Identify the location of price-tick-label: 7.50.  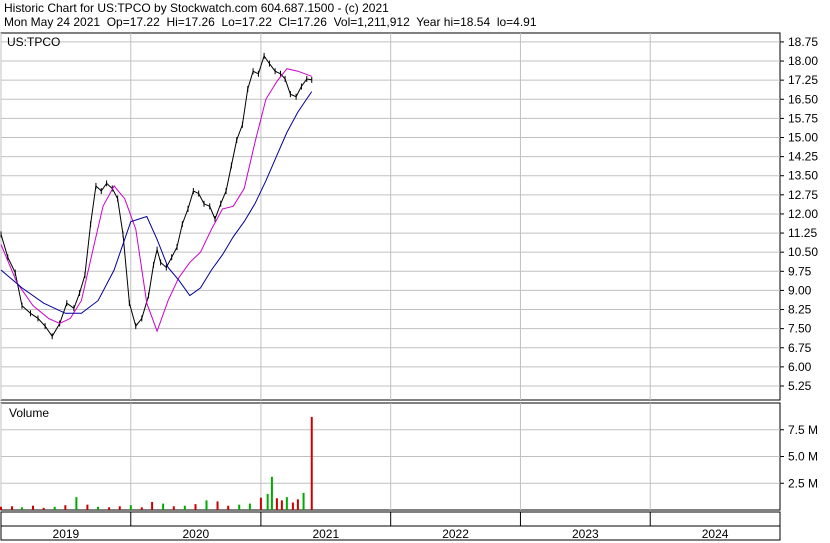
(800, 329).